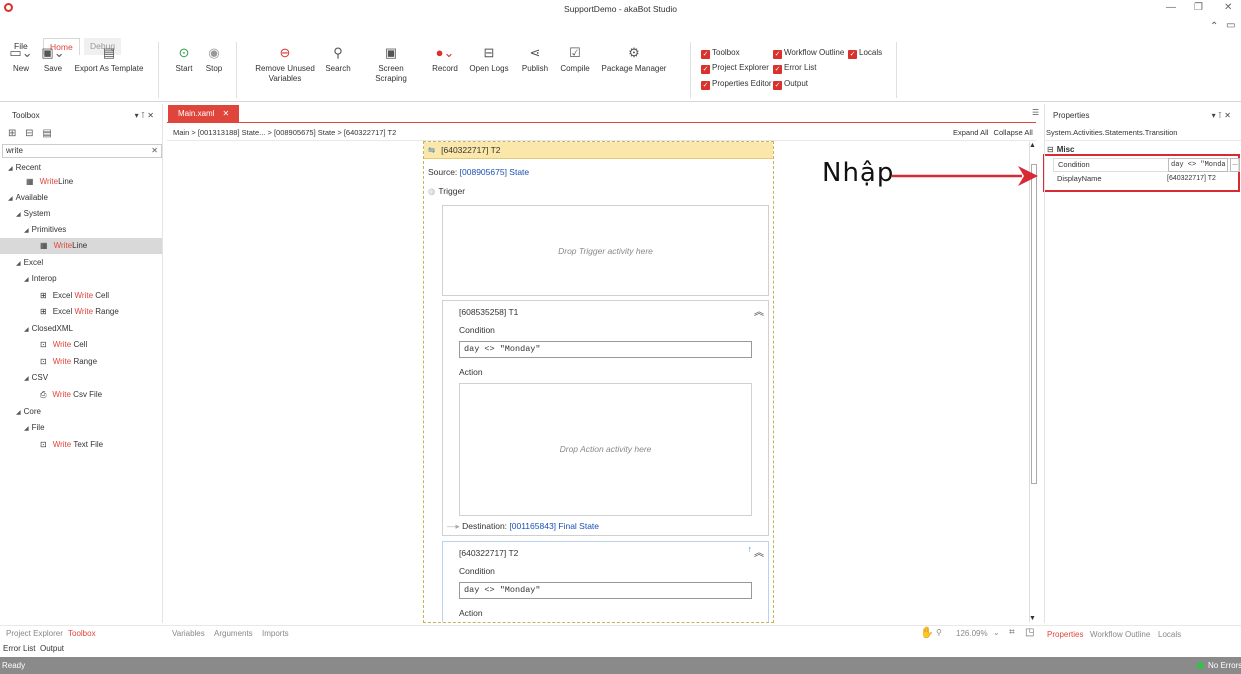  What do you see at coordinates (996, 632) in the screenshot?
I see `zoom-dropdown-icon: ⌄` at bounding box center [996, 632].